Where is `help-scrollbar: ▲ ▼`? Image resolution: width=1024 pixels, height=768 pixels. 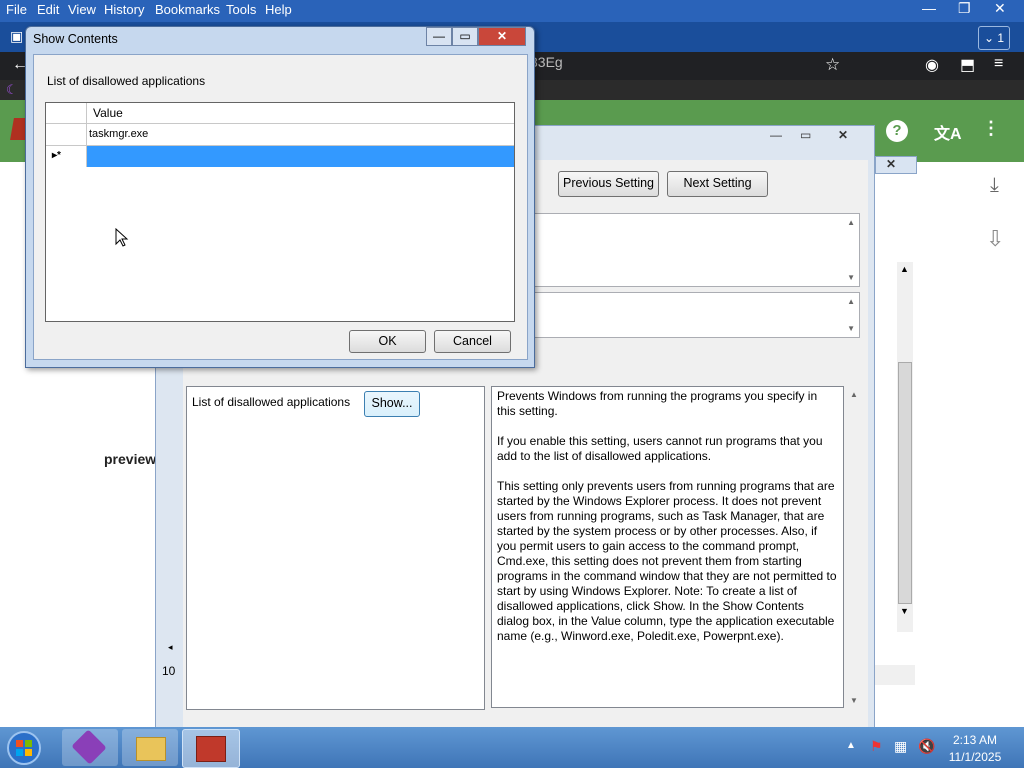 help-scrollbar: ▲ ▼ is located at coordinates (854, 547).